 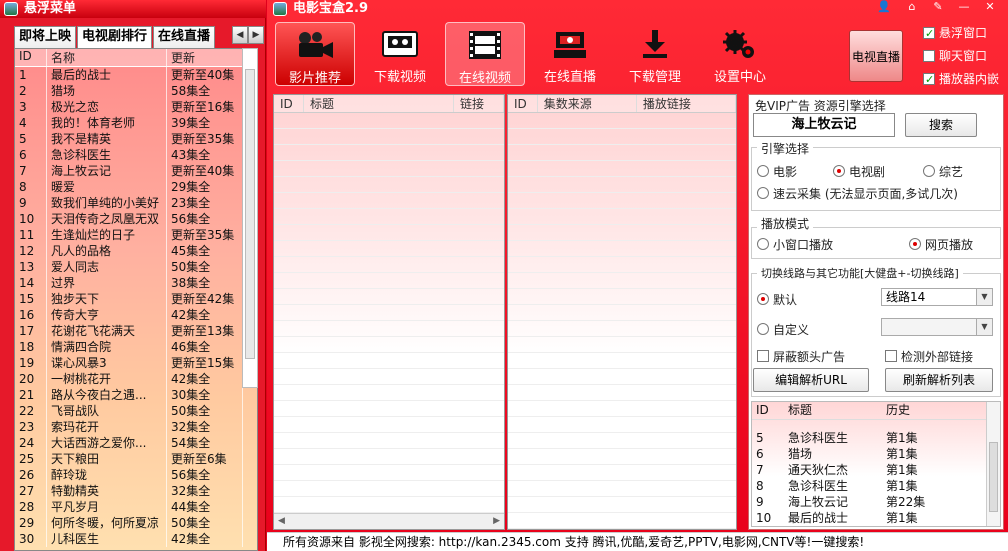 What do you see at coordinates (136, 475) in the screenshot?
I see `list-item: 26 醉玲珑 56集全` at bounding box center [136, 475].